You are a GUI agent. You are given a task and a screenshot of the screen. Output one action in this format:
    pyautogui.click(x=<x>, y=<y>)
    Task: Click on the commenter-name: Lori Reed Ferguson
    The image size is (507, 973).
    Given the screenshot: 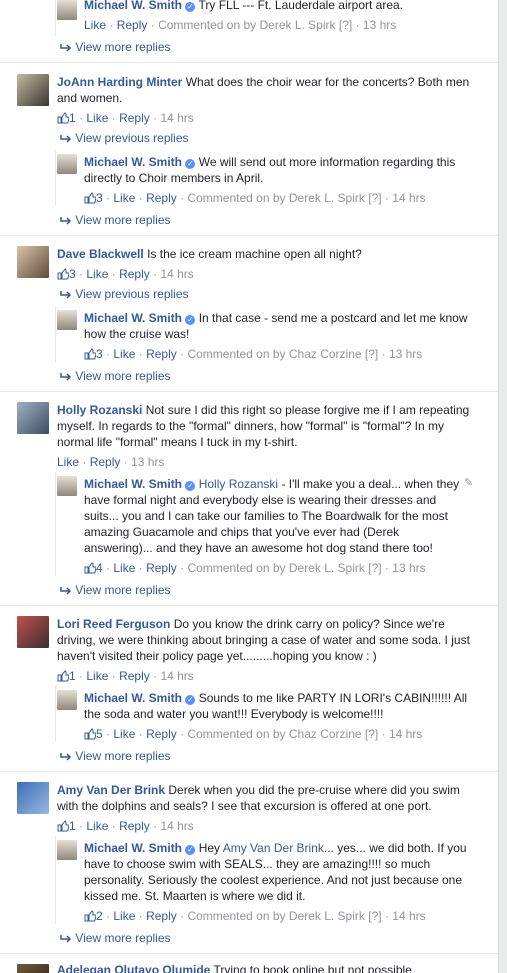 What is the action you would take?
    pyautogui.click(x=113, y=624)
    